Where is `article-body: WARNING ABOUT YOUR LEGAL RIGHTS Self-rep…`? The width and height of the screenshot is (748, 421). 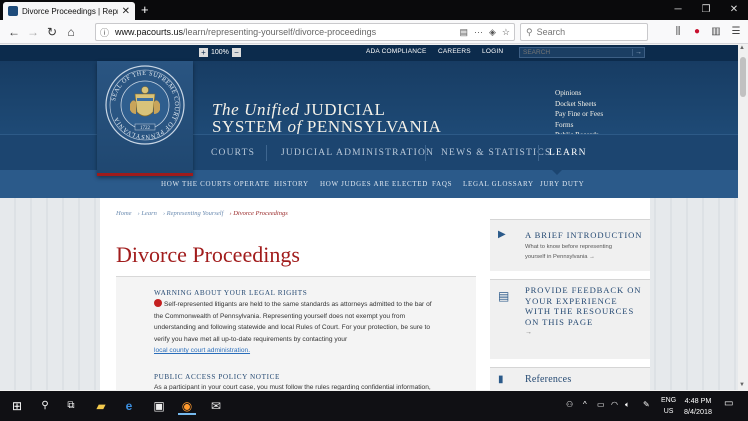 article-body: WARNING ABOUT YOUR LEGAL RIGHTS Self-rep… is located at coordinates (296, 333).